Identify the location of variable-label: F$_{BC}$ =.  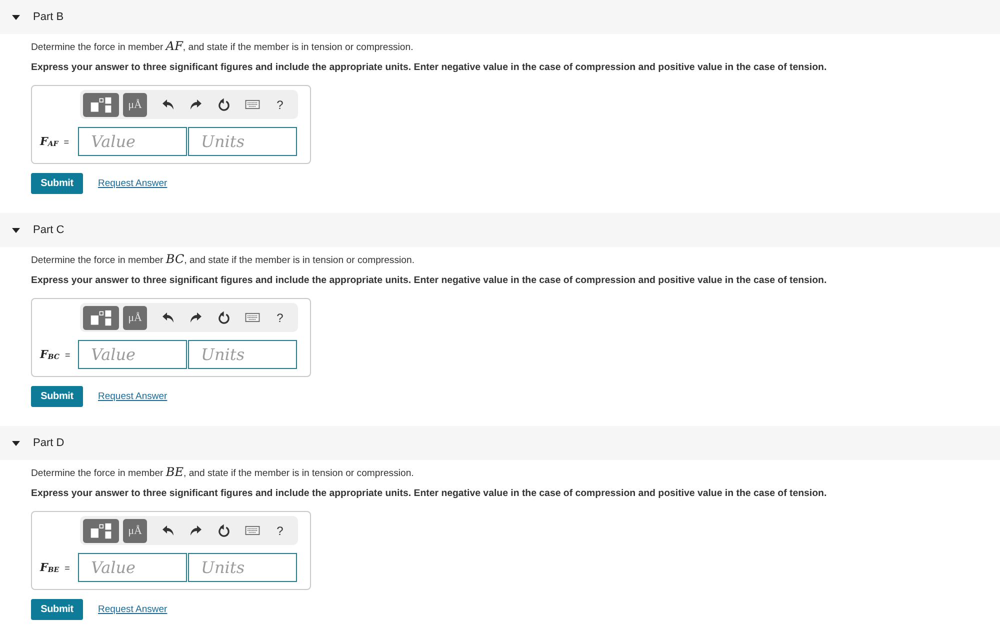
(56, 354).